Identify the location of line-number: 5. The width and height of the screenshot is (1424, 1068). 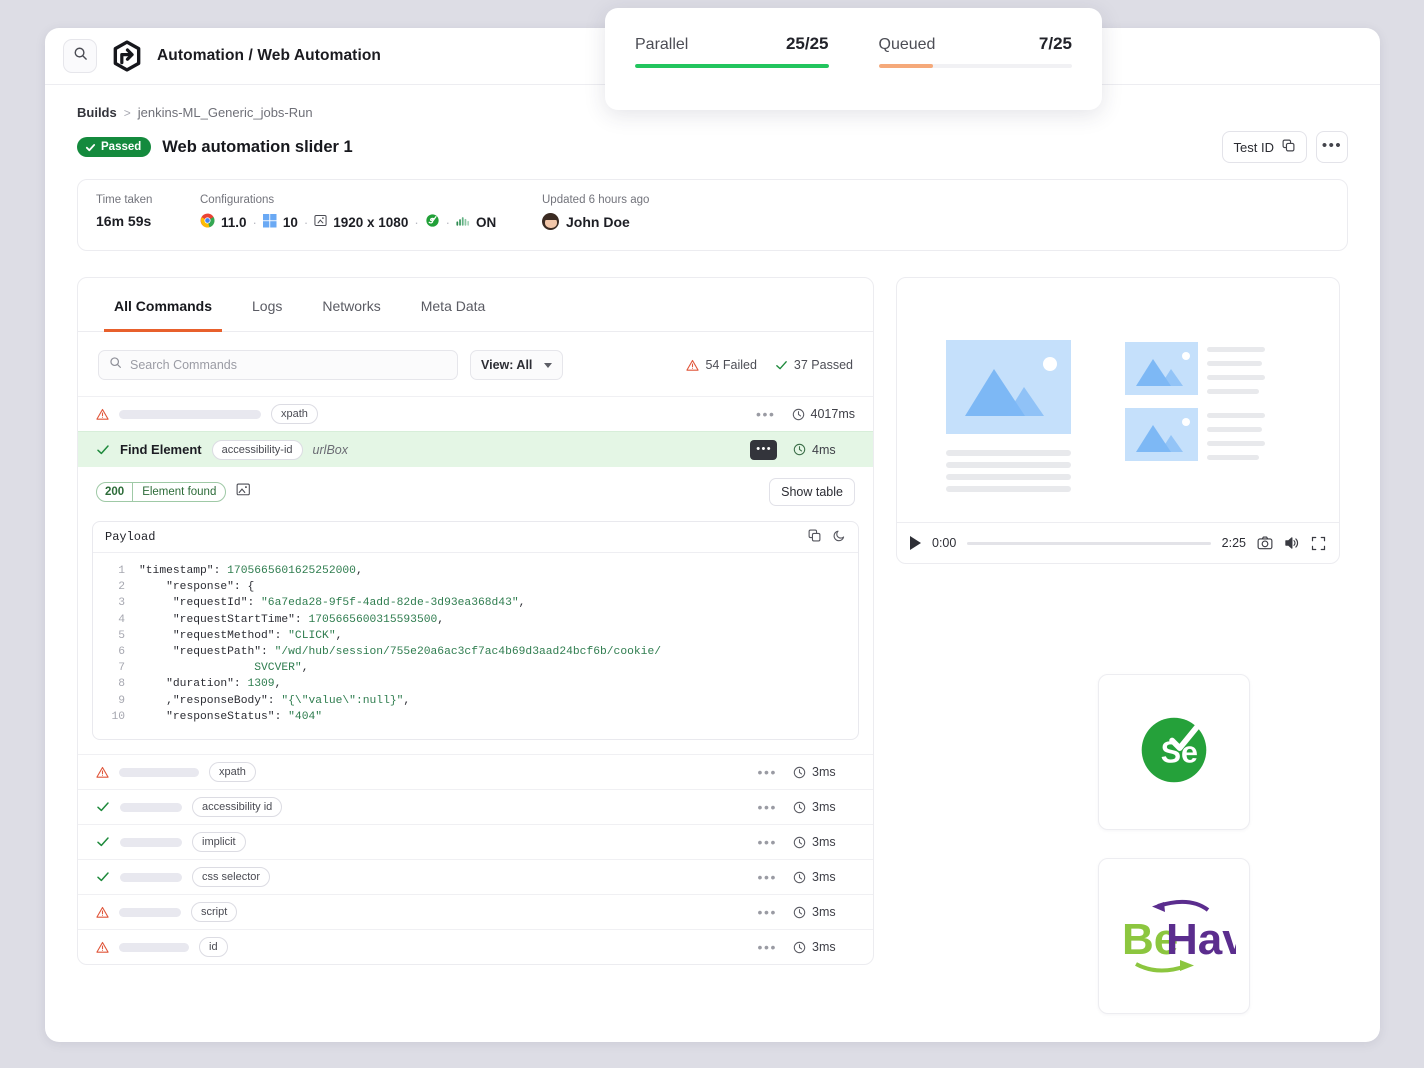
(121, 635).